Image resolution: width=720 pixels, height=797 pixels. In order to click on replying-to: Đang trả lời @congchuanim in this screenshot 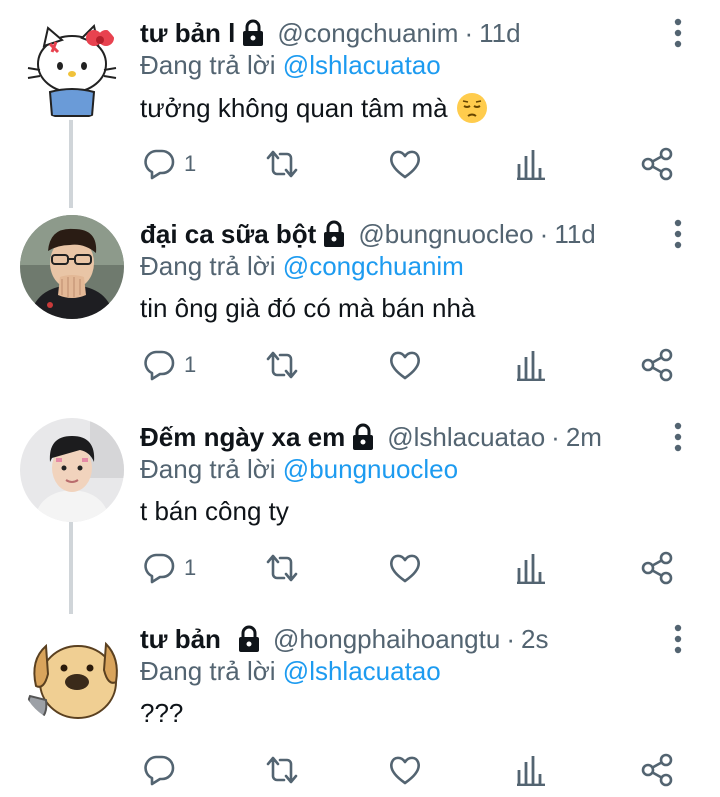, I will do `click(302, 266)`.